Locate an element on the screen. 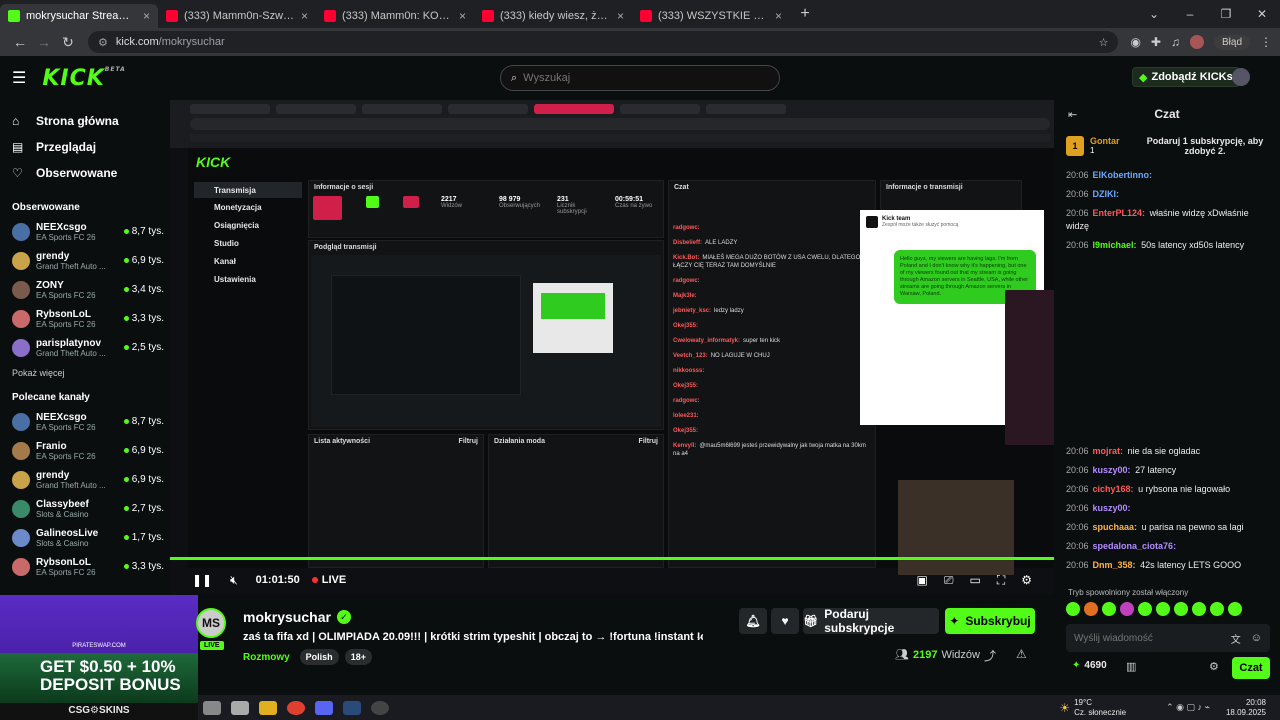  channel-item: Franio EA Sports FC 26 6,9 tys. is located at coordinates (85, 450).